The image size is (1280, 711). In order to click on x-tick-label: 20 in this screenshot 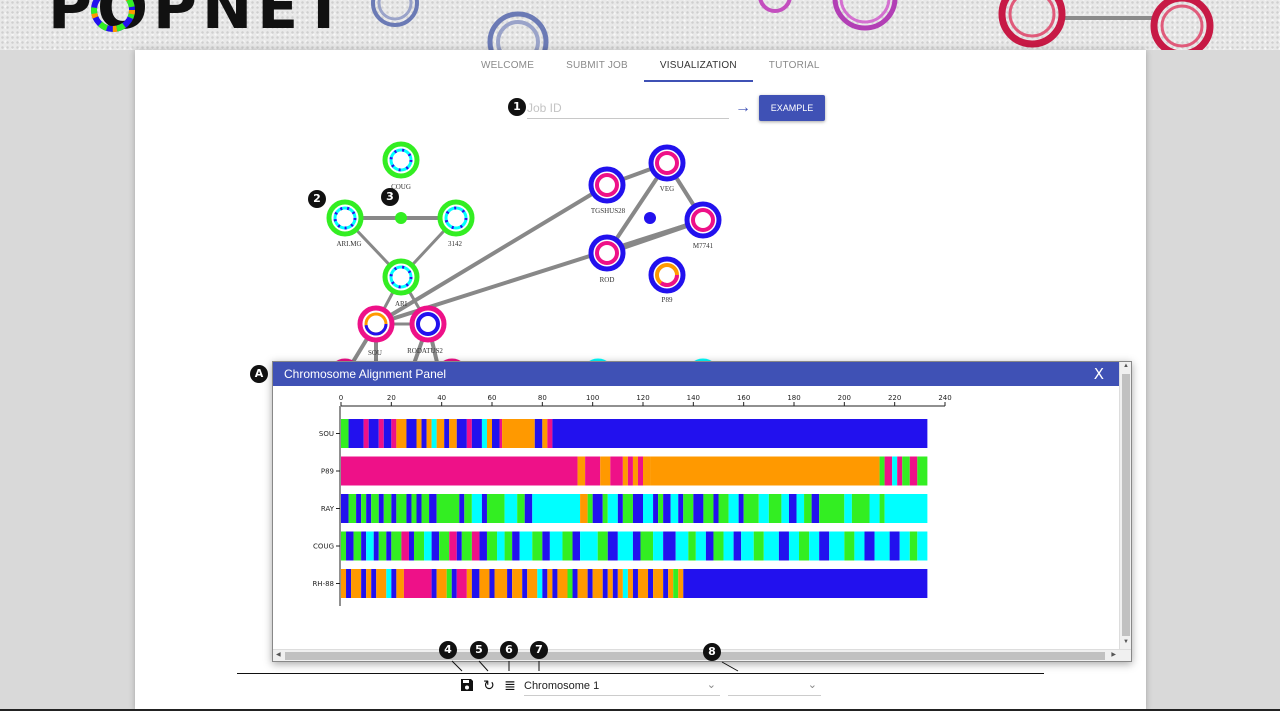, I will do `click(391, 398)`.